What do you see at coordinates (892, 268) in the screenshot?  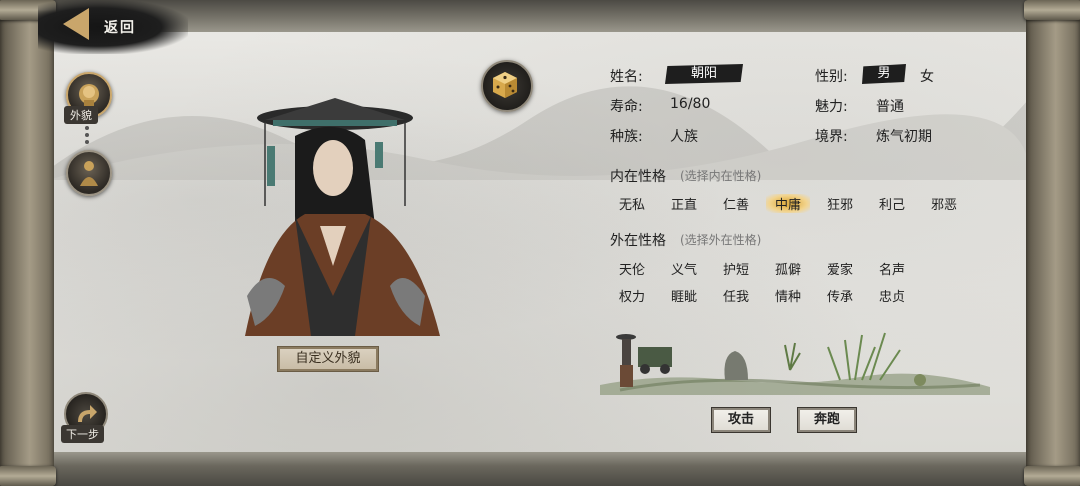 I see `outer-trait: 名声` at bounding box center [892, 268].